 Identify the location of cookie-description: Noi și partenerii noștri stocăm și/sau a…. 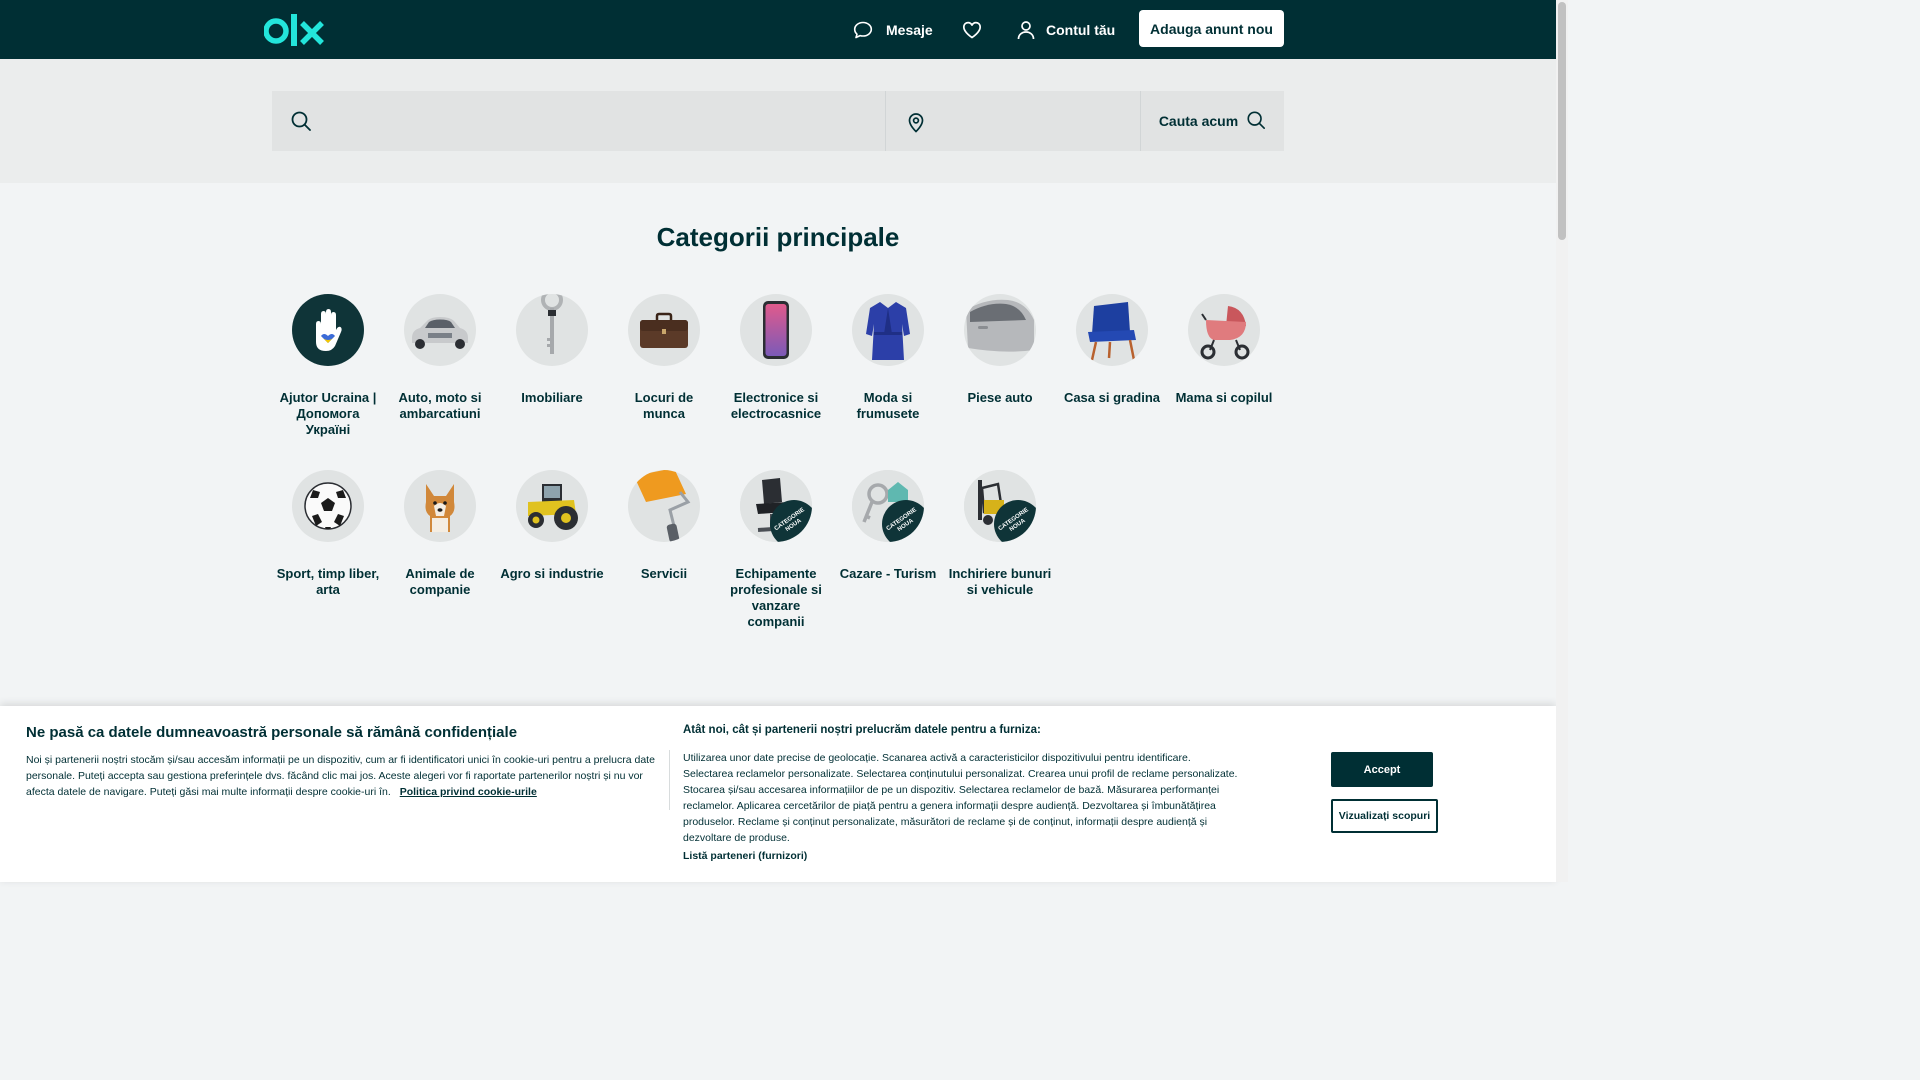
(342, 776).